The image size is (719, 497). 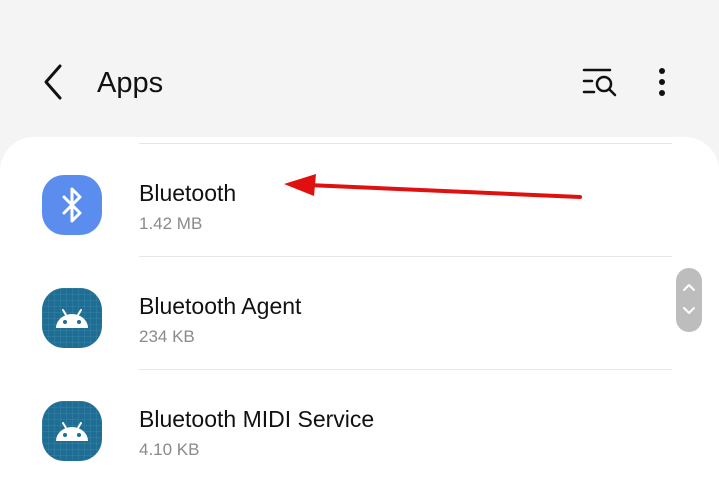 What do you see at coordinates (167, 336) in the screenshot?
I see `app-size: 234 KB` at bounding box center [167, 336].